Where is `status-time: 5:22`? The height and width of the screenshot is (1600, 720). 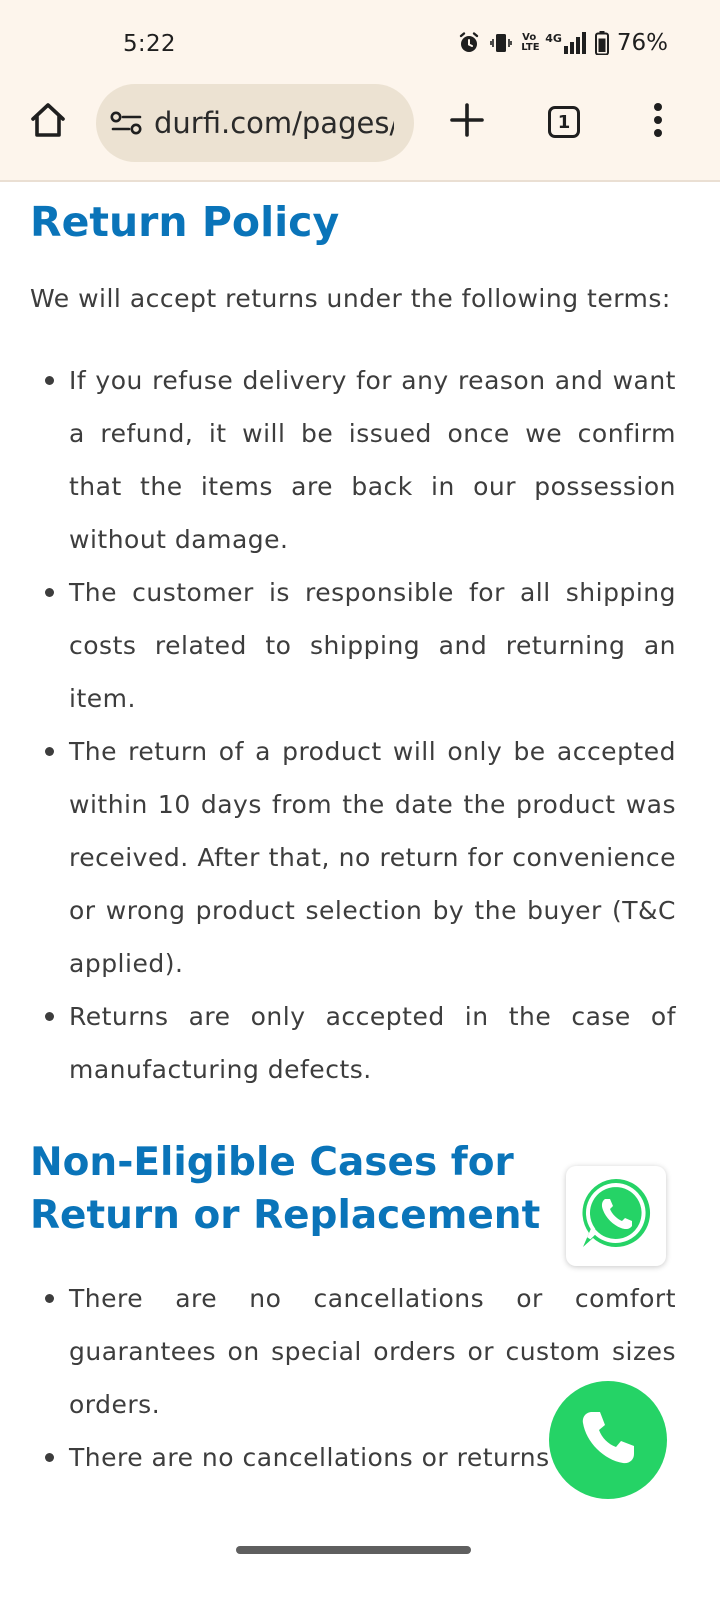 status-time: 5:22 is located at coordinates (149, 44).